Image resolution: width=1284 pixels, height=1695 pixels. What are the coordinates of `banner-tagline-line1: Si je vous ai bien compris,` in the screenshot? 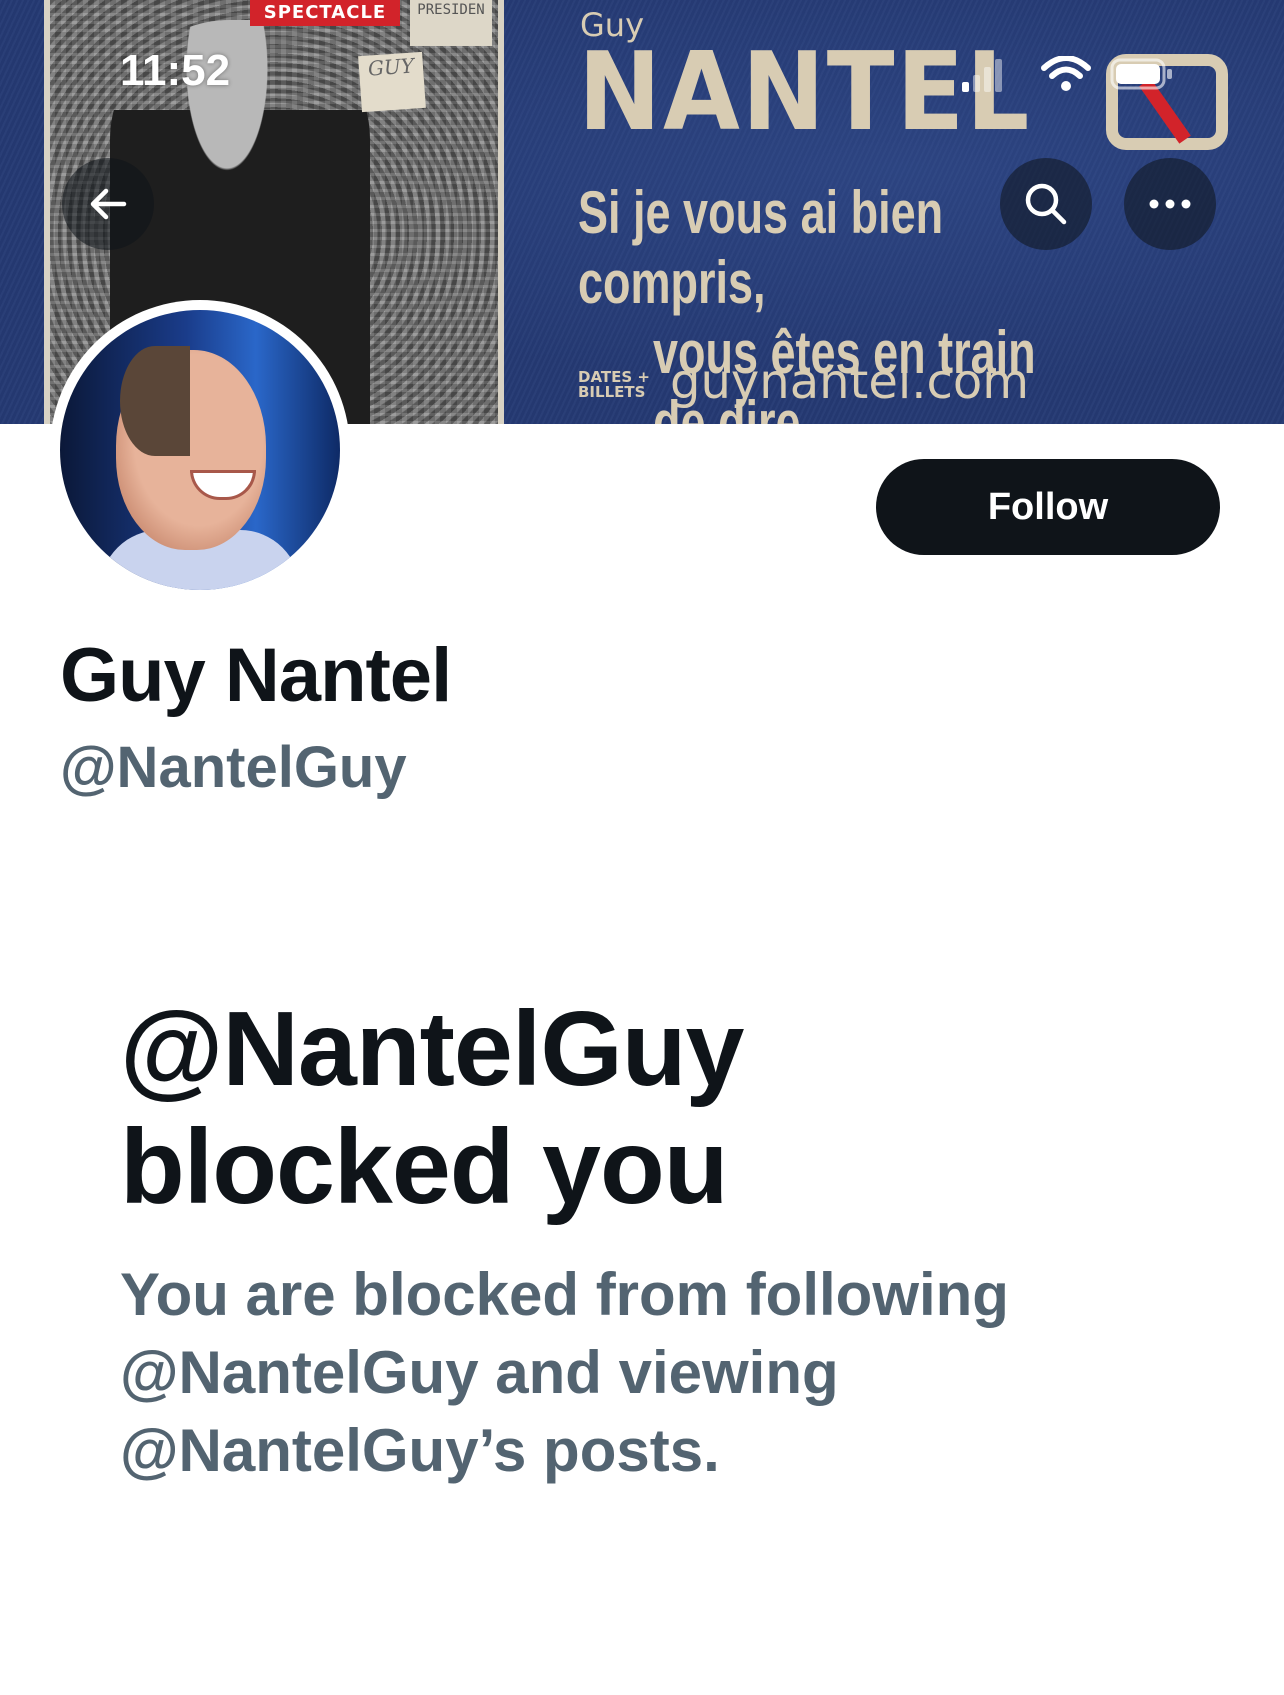 It's located at (761, 247).